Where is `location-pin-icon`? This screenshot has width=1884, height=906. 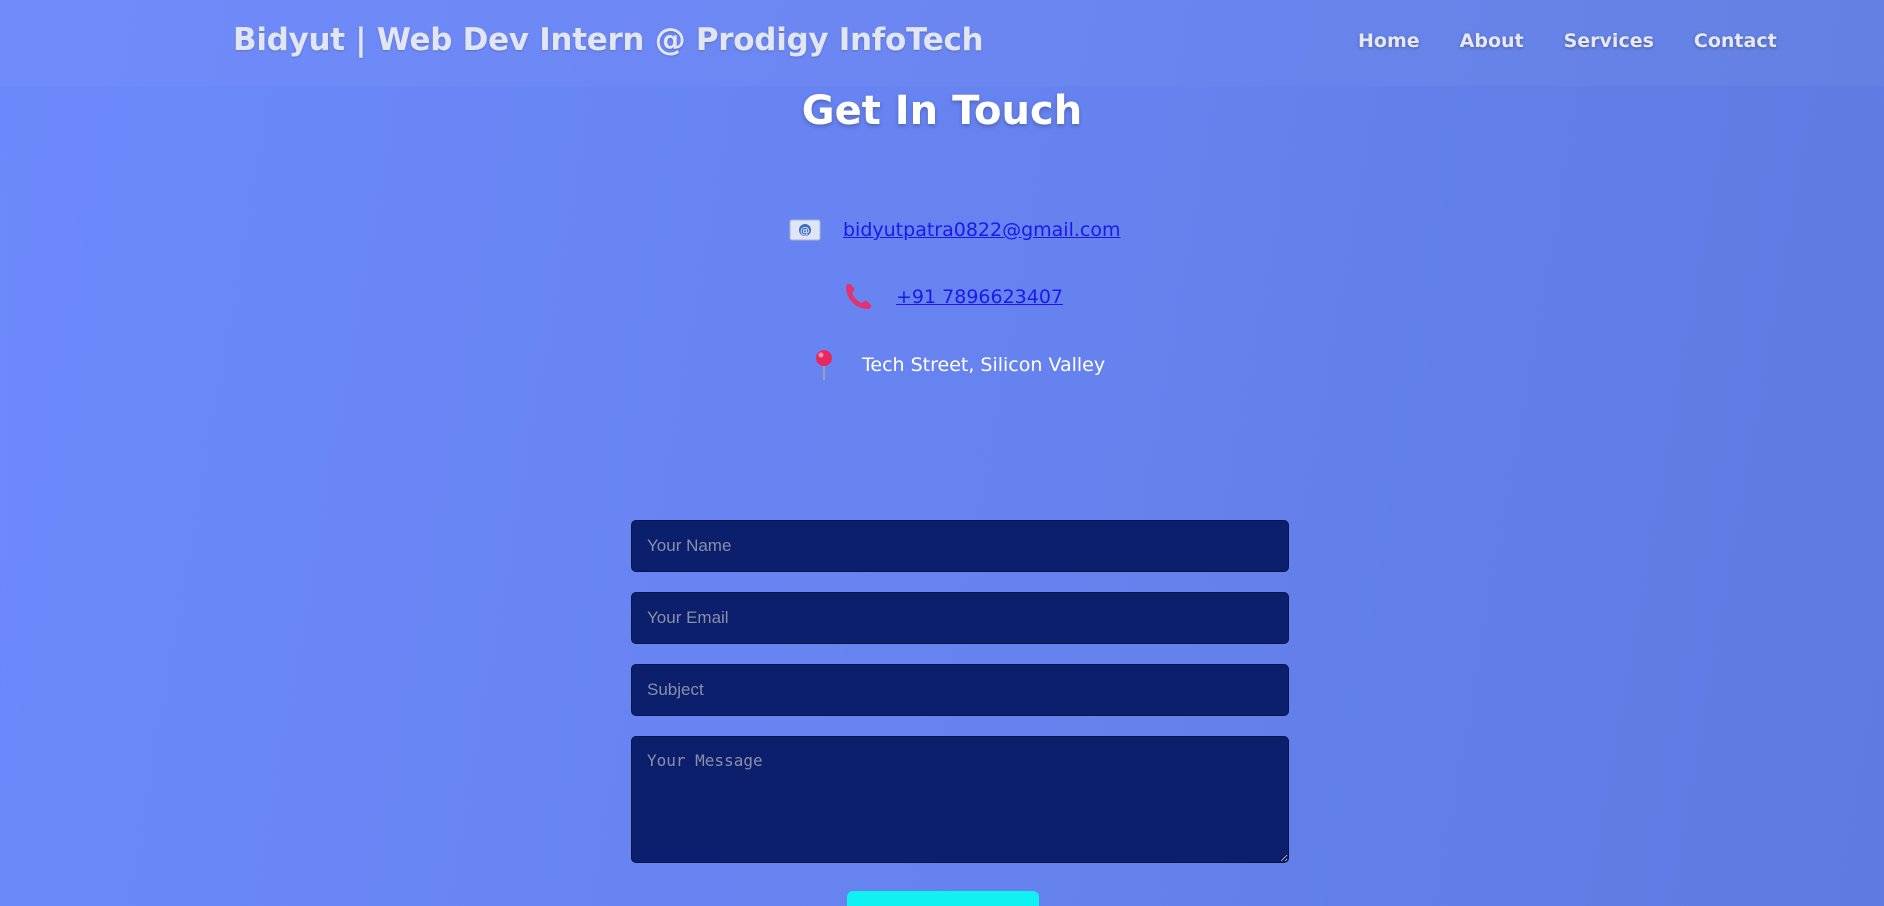 location-pin-icon is located at coordinates (824, 365).